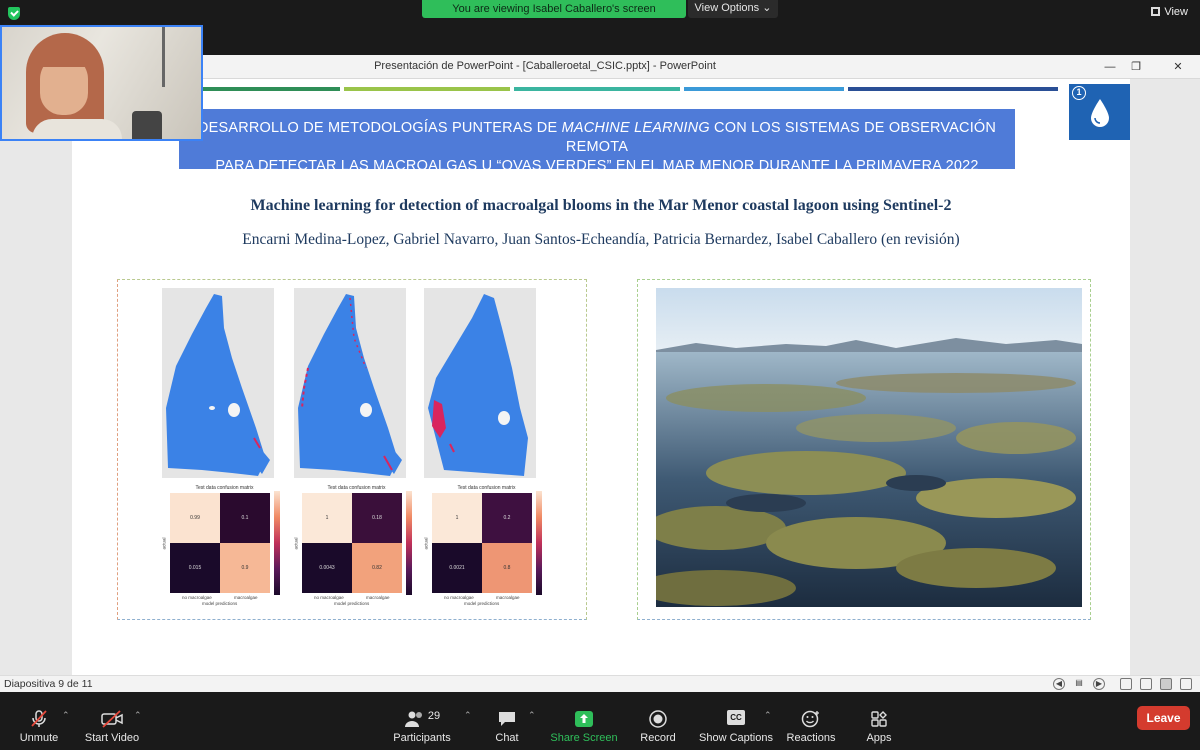  What do you see at coordinates (245, 568) in the screenshot?
I see `cm-cell: 0.9` at bounding box center [245, 568].